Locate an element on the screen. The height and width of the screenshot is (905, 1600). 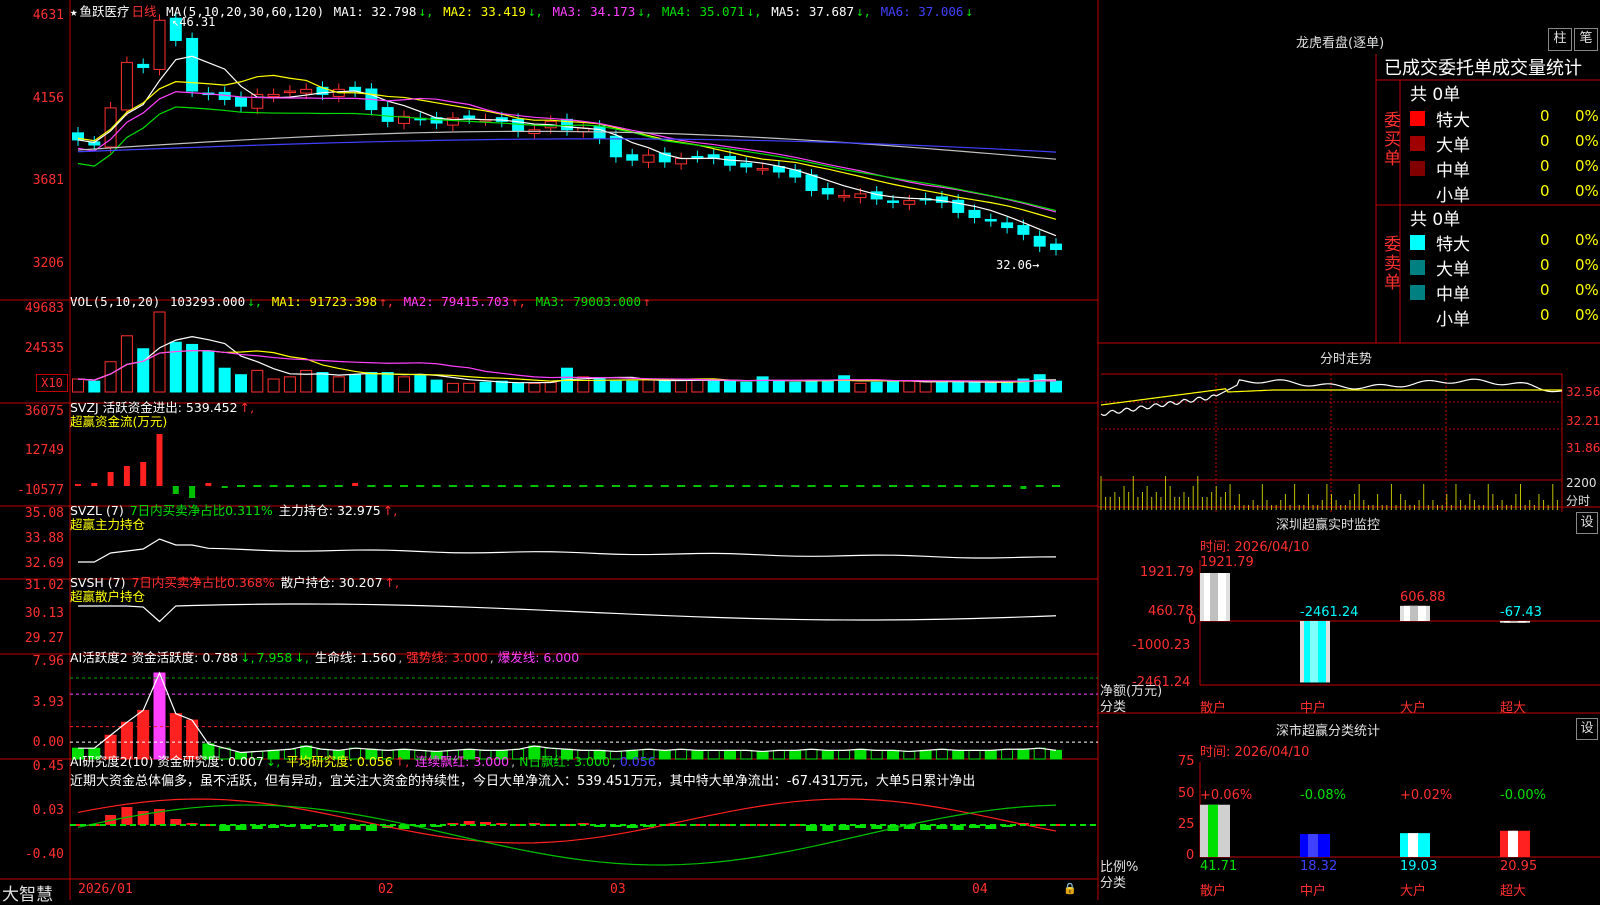
stat-delta-label: -0.08% is located at coordinates (1323, 795).